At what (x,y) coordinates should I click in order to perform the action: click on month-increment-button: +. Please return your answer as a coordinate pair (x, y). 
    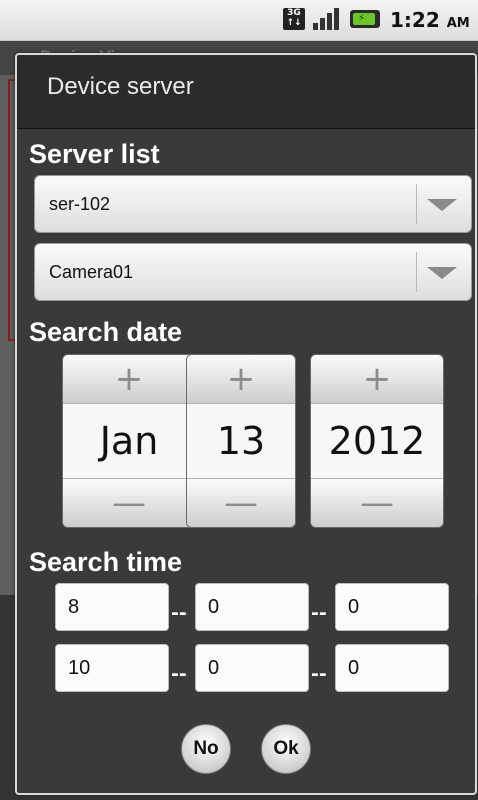
    Looking at the image, I should click on (129, 379).